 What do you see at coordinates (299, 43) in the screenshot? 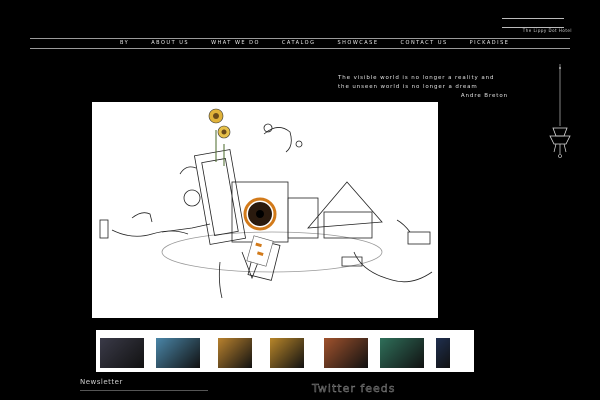
I see `nav-item-catalog: CATALOG` at bounding box center [299, 43].